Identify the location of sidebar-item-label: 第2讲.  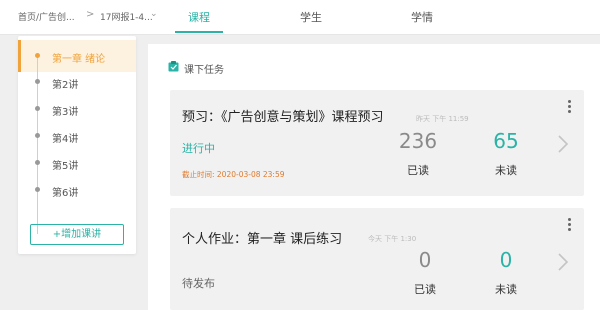
(65, 85).